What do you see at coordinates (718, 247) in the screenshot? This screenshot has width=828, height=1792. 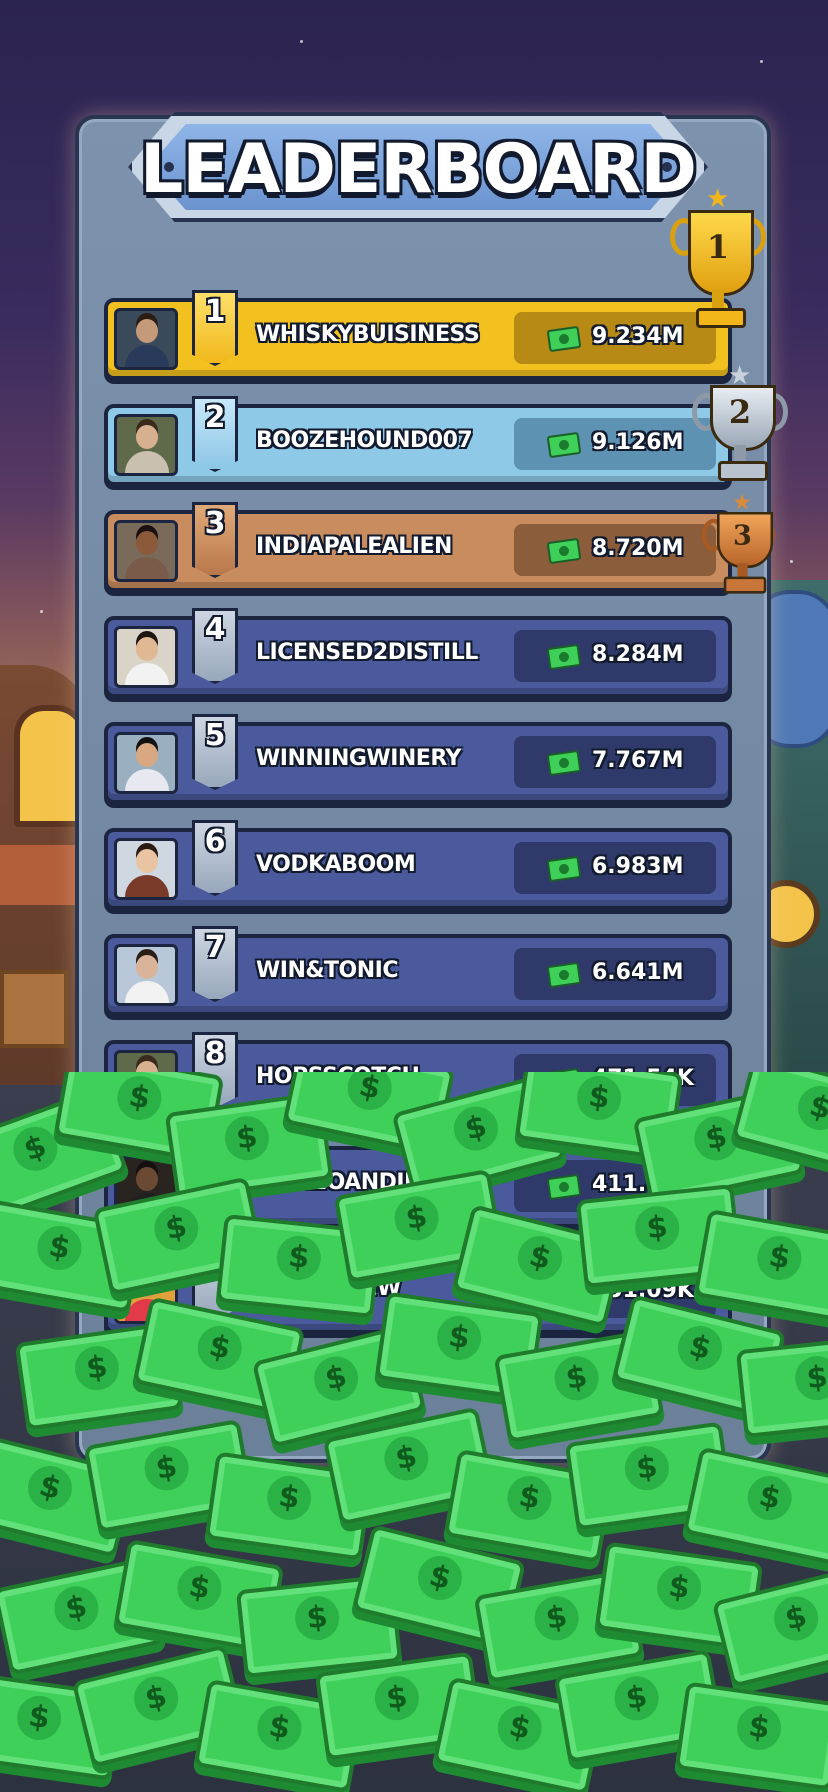 I see `trophy-number: 1` at bounding box center [718, 247].